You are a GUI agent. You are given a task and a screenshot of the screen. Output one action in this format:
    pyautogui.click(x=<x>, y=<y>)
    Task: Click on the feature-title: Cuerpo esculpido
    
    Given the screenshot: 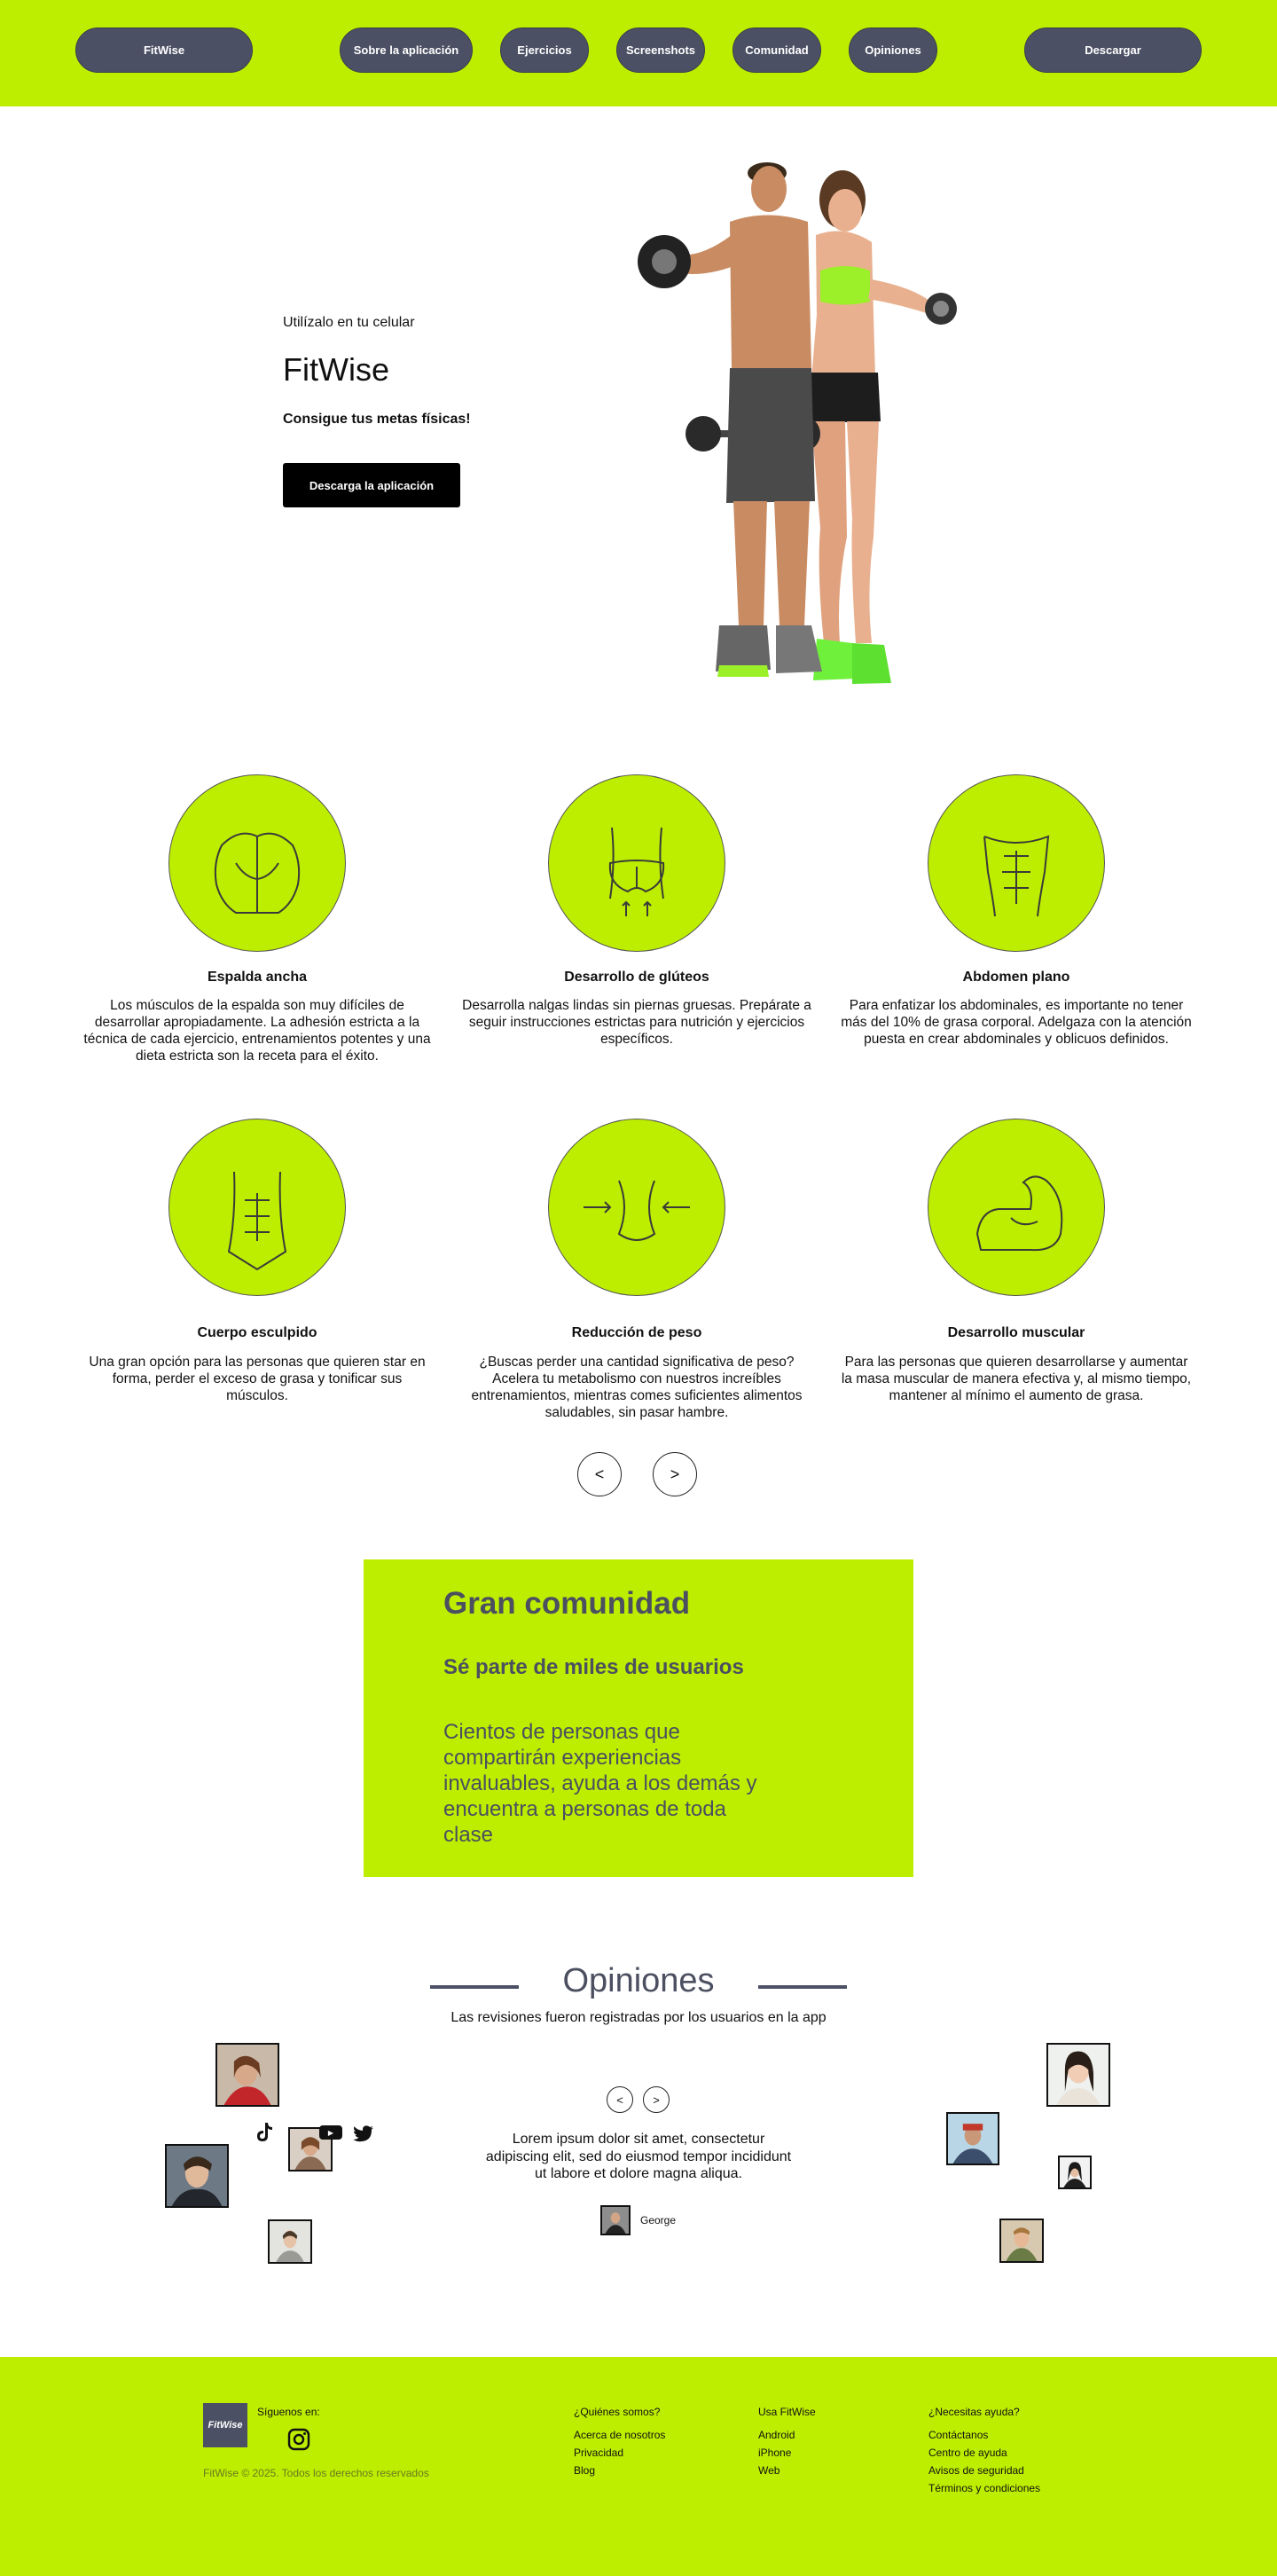 What is the action you would take?
    pyautogui.click(x=257, y=1332)
    